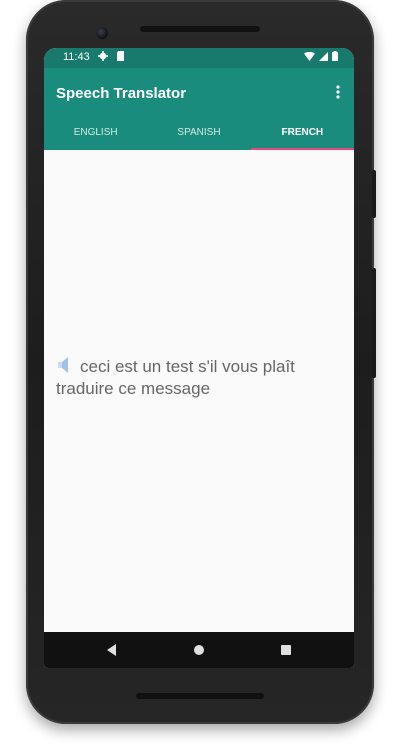 This screenshot has height=744, width=400. I want to click on status-left-icons, so click(111, 57).